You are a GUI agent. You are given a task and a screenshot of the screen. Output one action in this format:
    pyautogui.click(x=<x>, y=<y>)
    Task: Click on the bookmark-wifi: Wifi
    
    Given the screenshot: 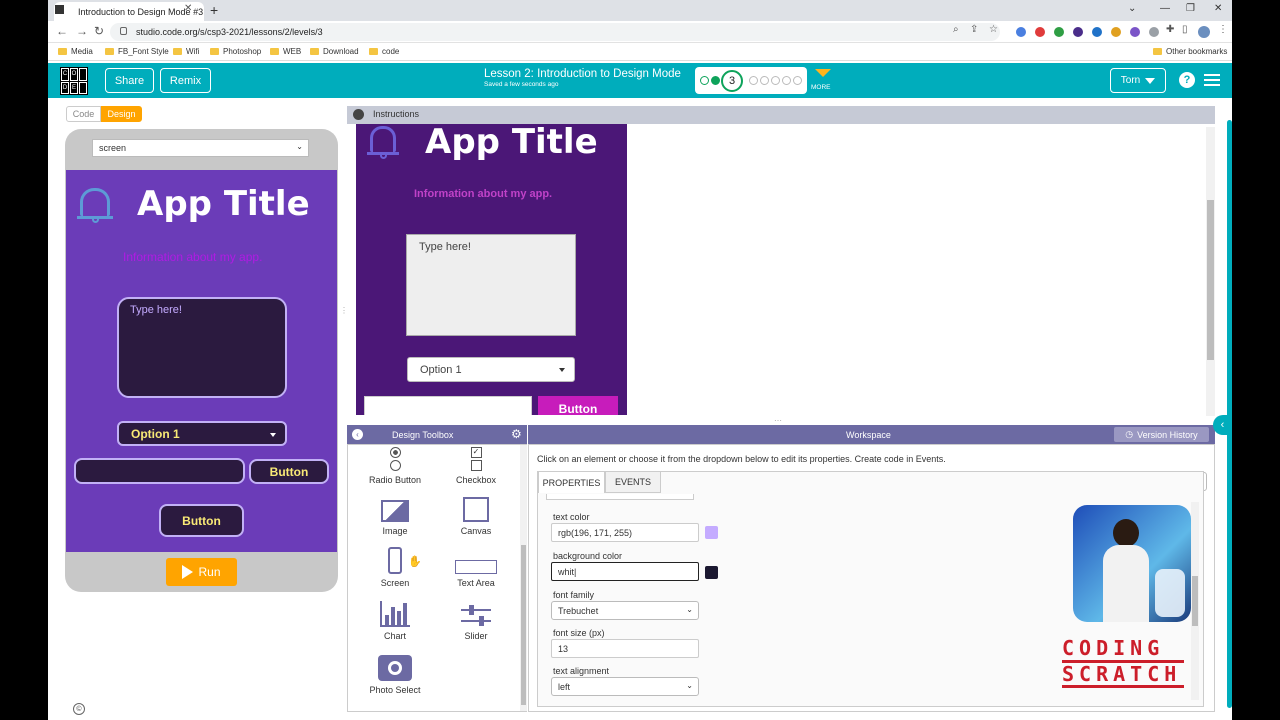 What is the action you would take?
    pyautogui.click(x=186, y=51)
    